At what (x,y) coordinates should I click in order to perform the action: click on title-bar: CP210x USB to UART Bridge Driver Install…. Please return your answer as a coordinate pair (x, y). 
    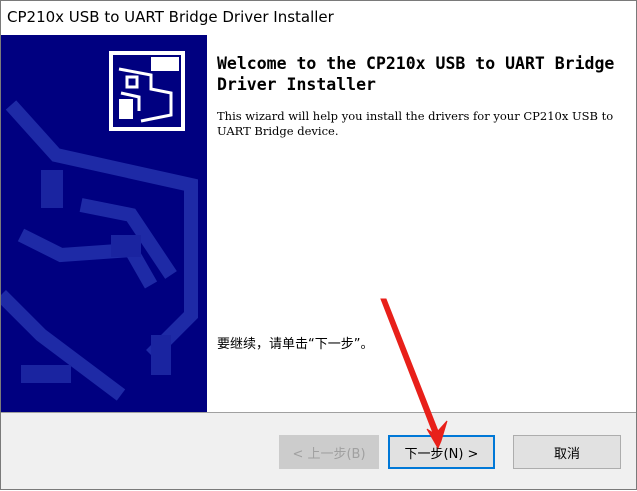
    Looking at the image, I should click on (318, 18).